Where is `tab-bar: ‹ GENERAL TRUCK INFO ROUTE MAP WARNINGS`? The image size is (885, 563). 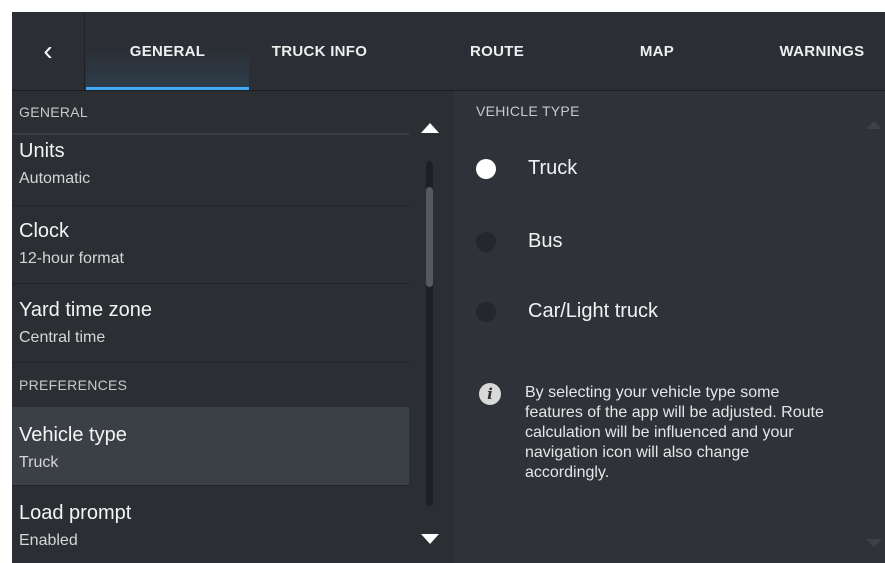
tab-bar: ‹ GENERAL TRUCK INFO ROUTE MAP WARNINGS is located at coordinates (448, 51).